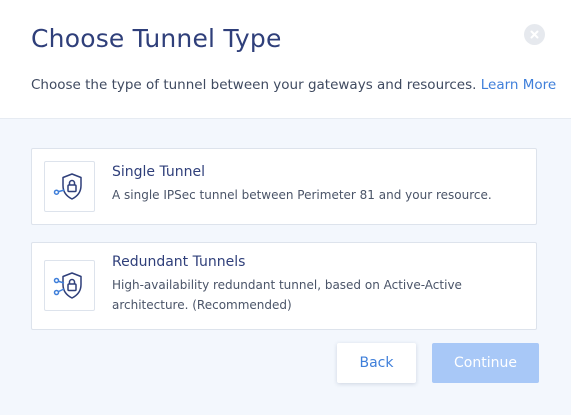 This screenshot has width=571, height=415. Describe the element at coordinates (376, 363) in the screenshot. I see `back-button: Back` at that location.